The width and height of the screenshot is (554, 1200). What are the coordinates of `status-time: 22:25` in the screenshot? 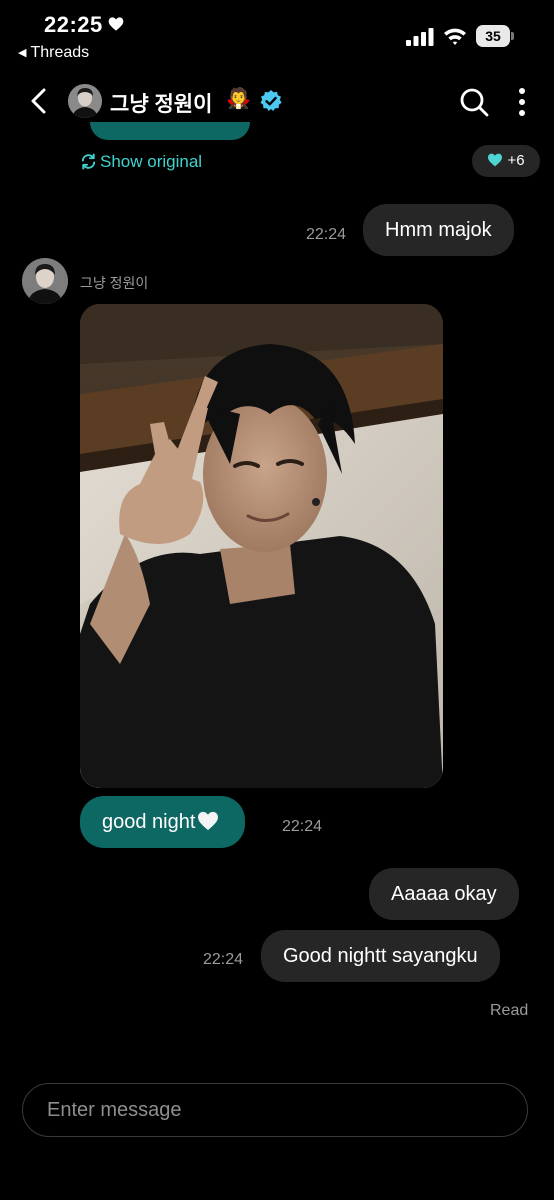 It's located at (84, 25).